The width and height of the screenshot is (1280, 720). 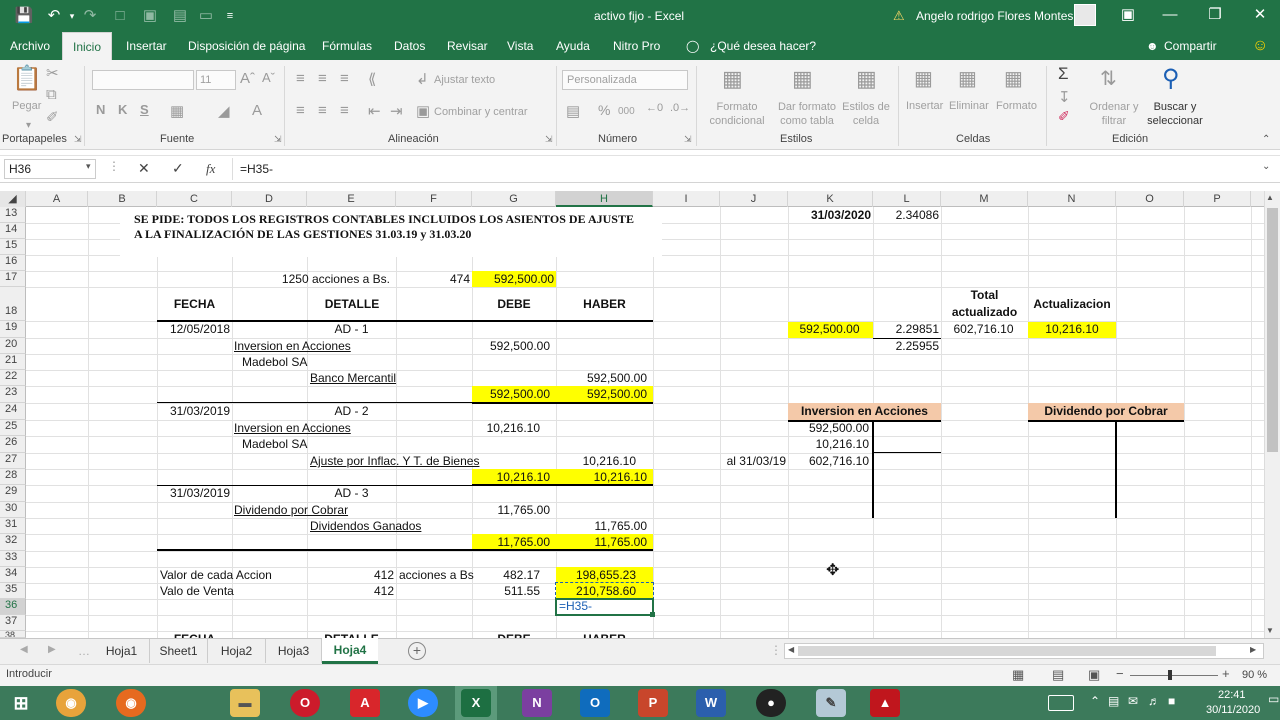 What do you see at coordinates (829, 215) in the screenshot?
I see `cell-k13: 31/03/2020` at bounding box center [829, 215].